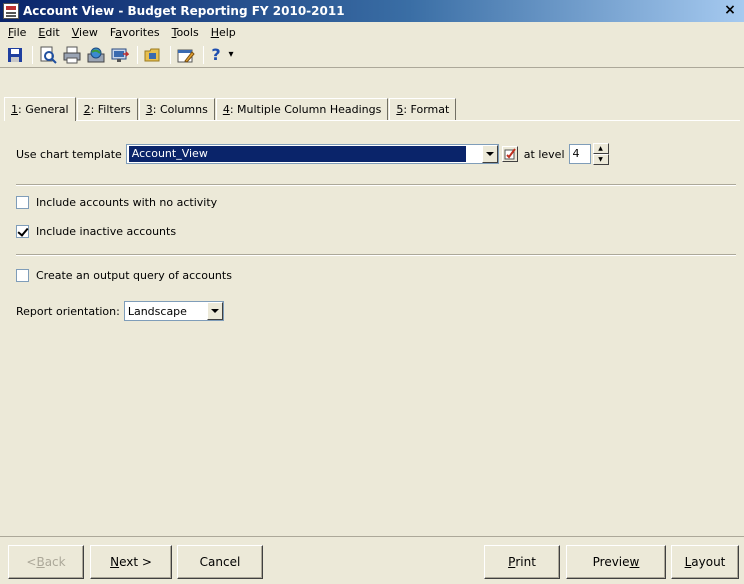 The image size is (744, 584). I want to click on help-dropdown-icon: ▾, so click(231, 55).